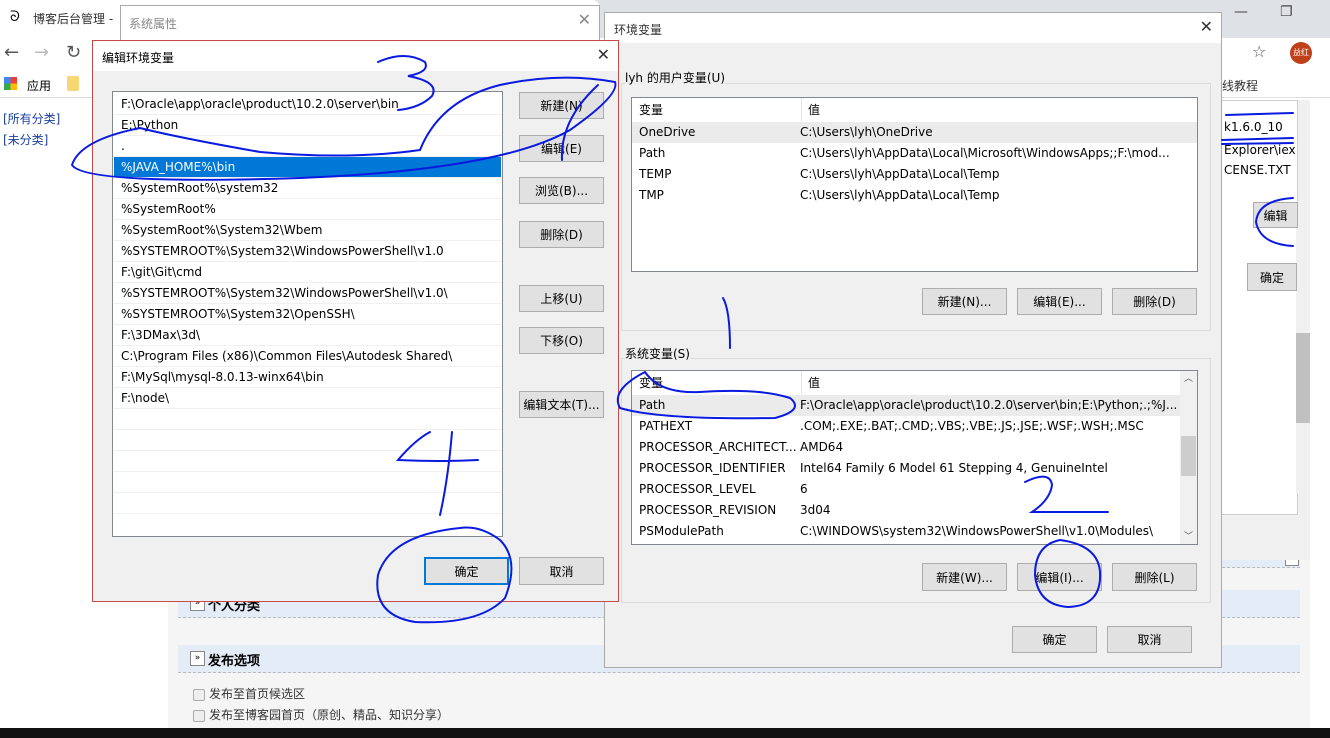  I want to click on path-entry: F:\node\, so click(307, 398).